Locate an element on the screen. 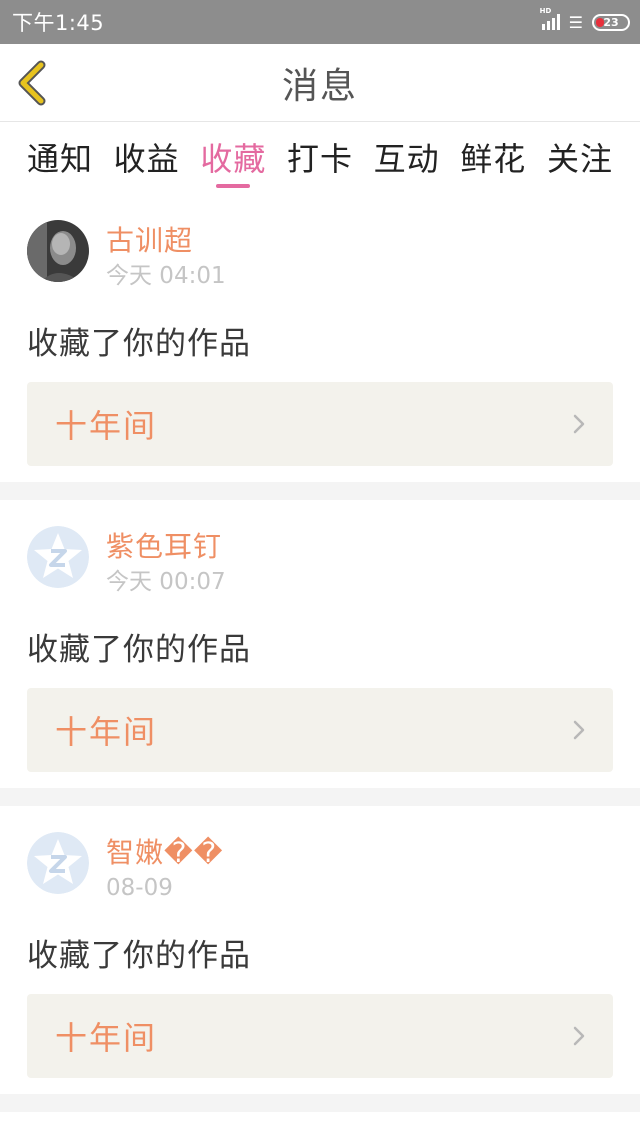  user-row: 智嫩�� 08-09 is located at coordinates (320, 872).